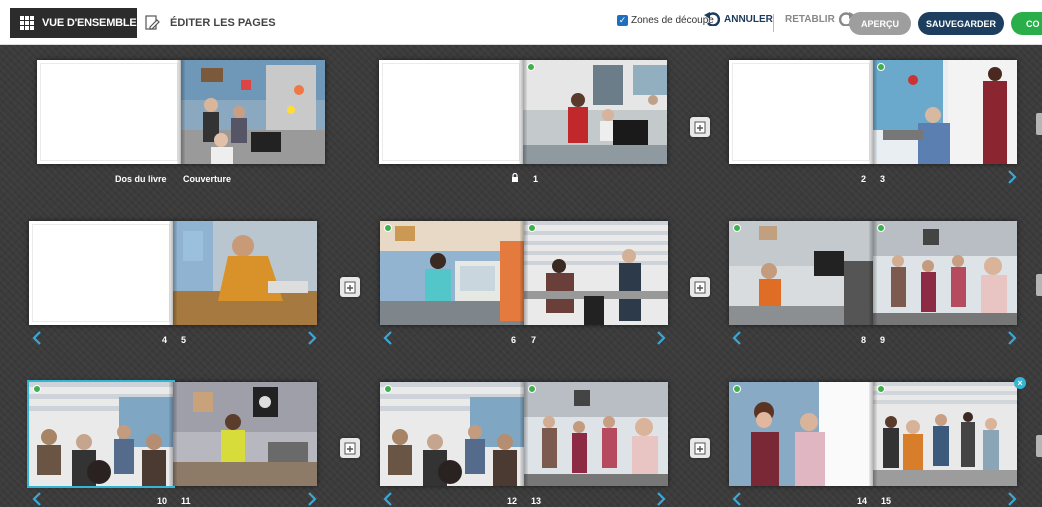 The width and height of the screenshot is (1042, 507). I want to click on photo-backs, so click(945, 112).